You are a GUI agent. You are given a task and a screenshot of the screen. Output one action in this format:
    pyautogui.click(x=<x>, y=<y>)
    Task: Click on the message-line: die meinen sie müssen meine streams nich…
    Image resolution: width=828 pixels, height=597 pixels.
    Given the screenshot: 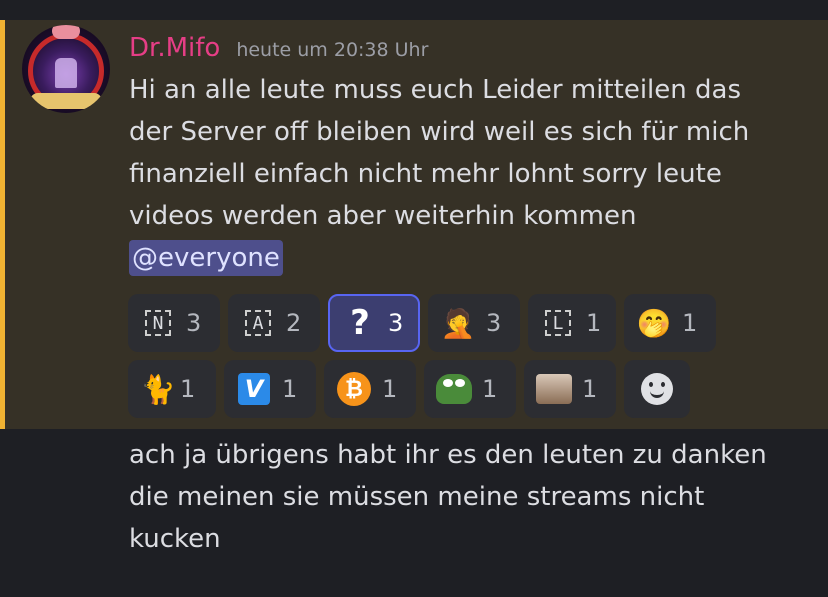 What is the action you would take?
    pyautogui.click(x=417, y=497)
    